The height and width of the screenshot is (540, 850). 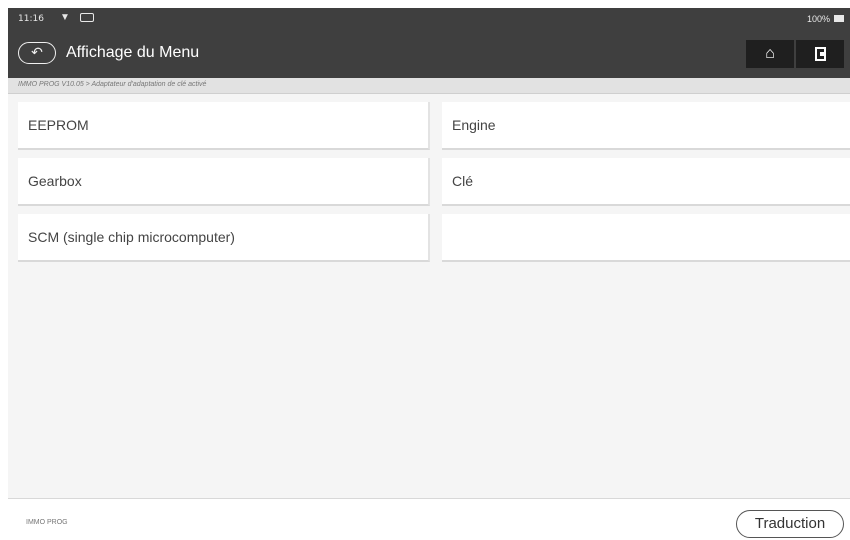 I want to click on battery-icon, so click(x=839, y=18).